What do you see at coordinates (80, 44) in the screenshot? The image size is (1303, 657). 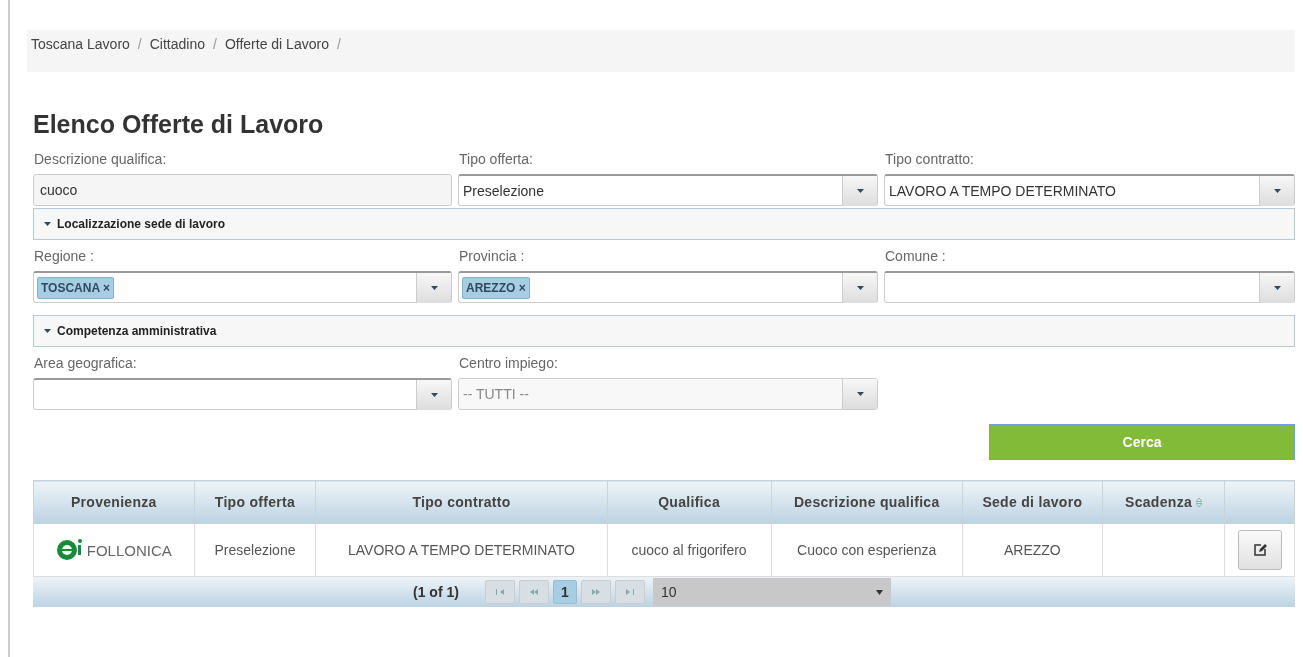 I see `breadcrumb-link: Toscana Lavoro` at bounding box center [80, 44].